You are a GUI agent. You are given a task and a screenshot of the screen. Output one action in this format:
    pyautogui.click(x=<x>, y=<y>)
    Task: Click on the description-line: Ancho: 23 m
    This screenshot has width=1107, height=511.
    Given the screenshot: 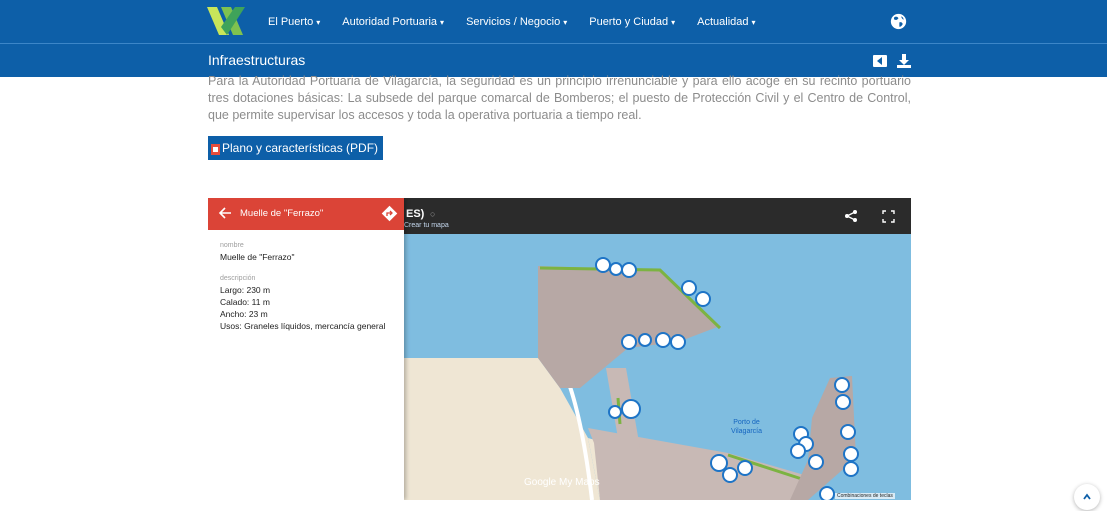 What is the action you would take?
    pyautogui.click(x=244, y=314)
    